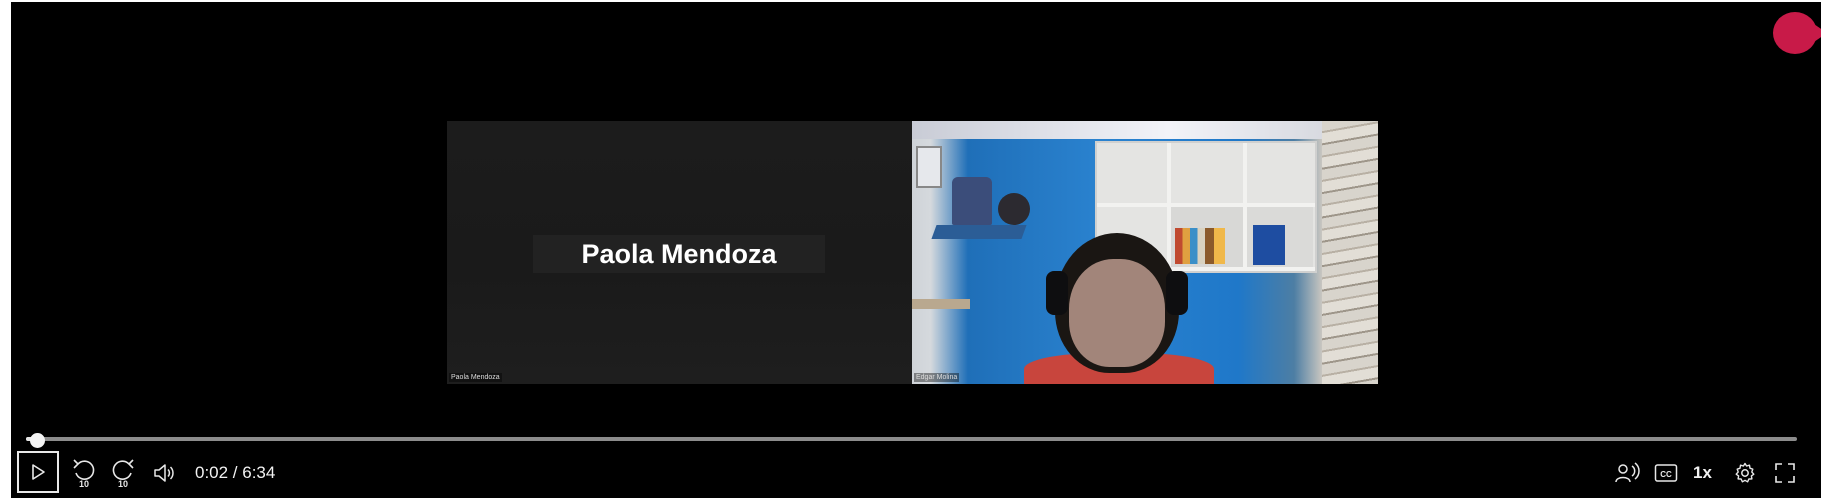  What do you see at coordinates (235, 472) in the screenshot?
I see `time-display: 0:02 / 6:34` at bounding box center [235, 472].